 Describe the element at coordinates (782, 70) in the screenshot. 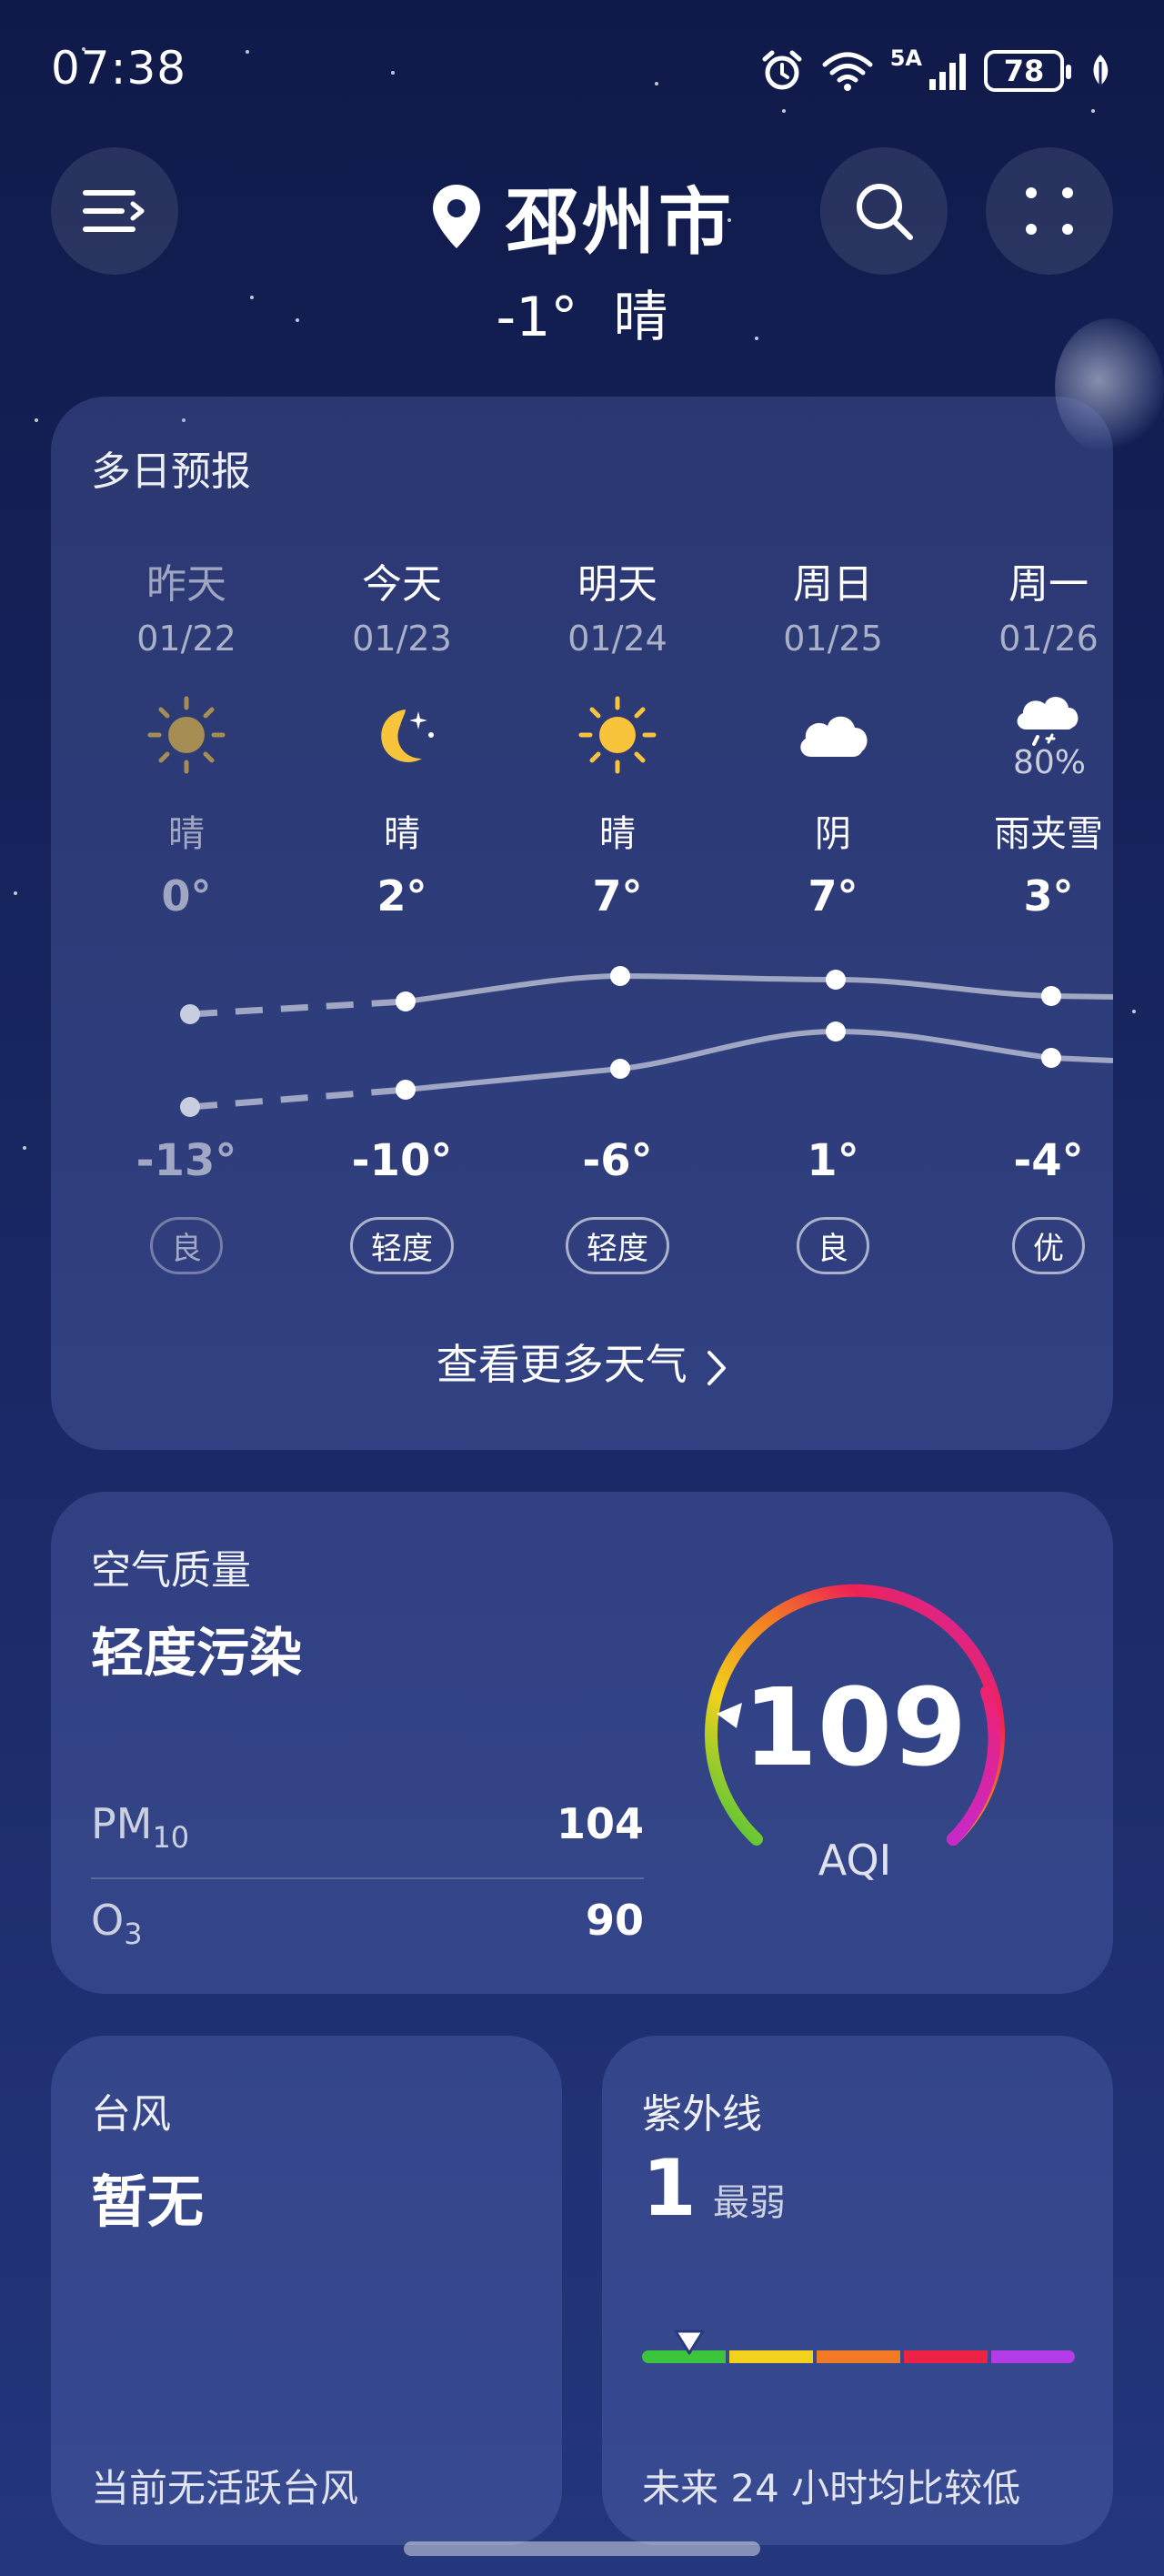

I see `alarm-icon` at that location.